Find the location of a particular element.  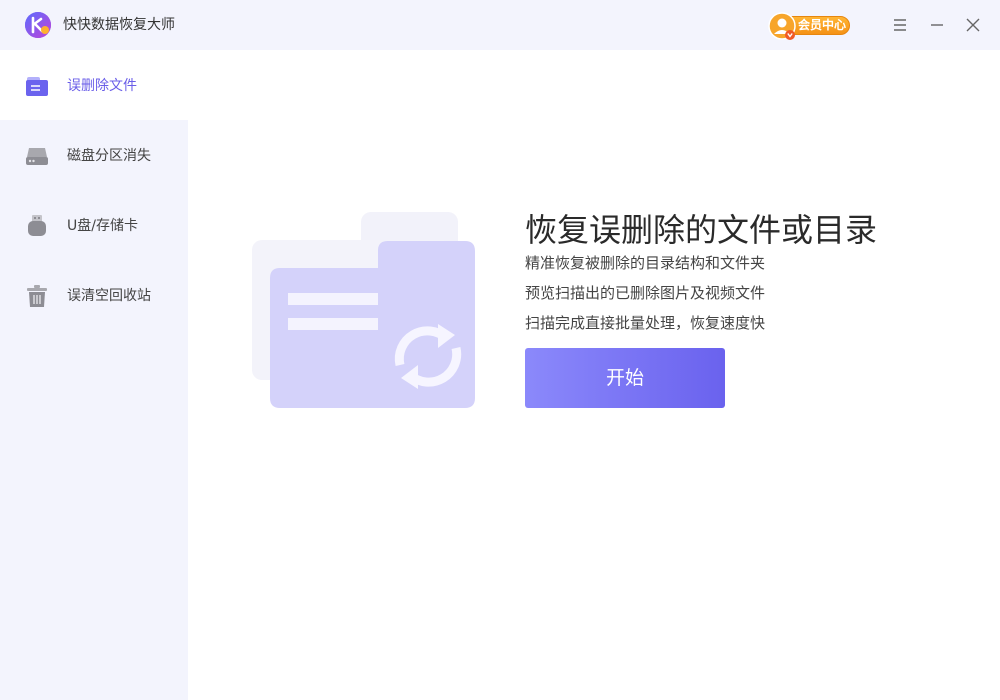

app-title: 快快数据恢复大师 is located at coordinates (119, 25).